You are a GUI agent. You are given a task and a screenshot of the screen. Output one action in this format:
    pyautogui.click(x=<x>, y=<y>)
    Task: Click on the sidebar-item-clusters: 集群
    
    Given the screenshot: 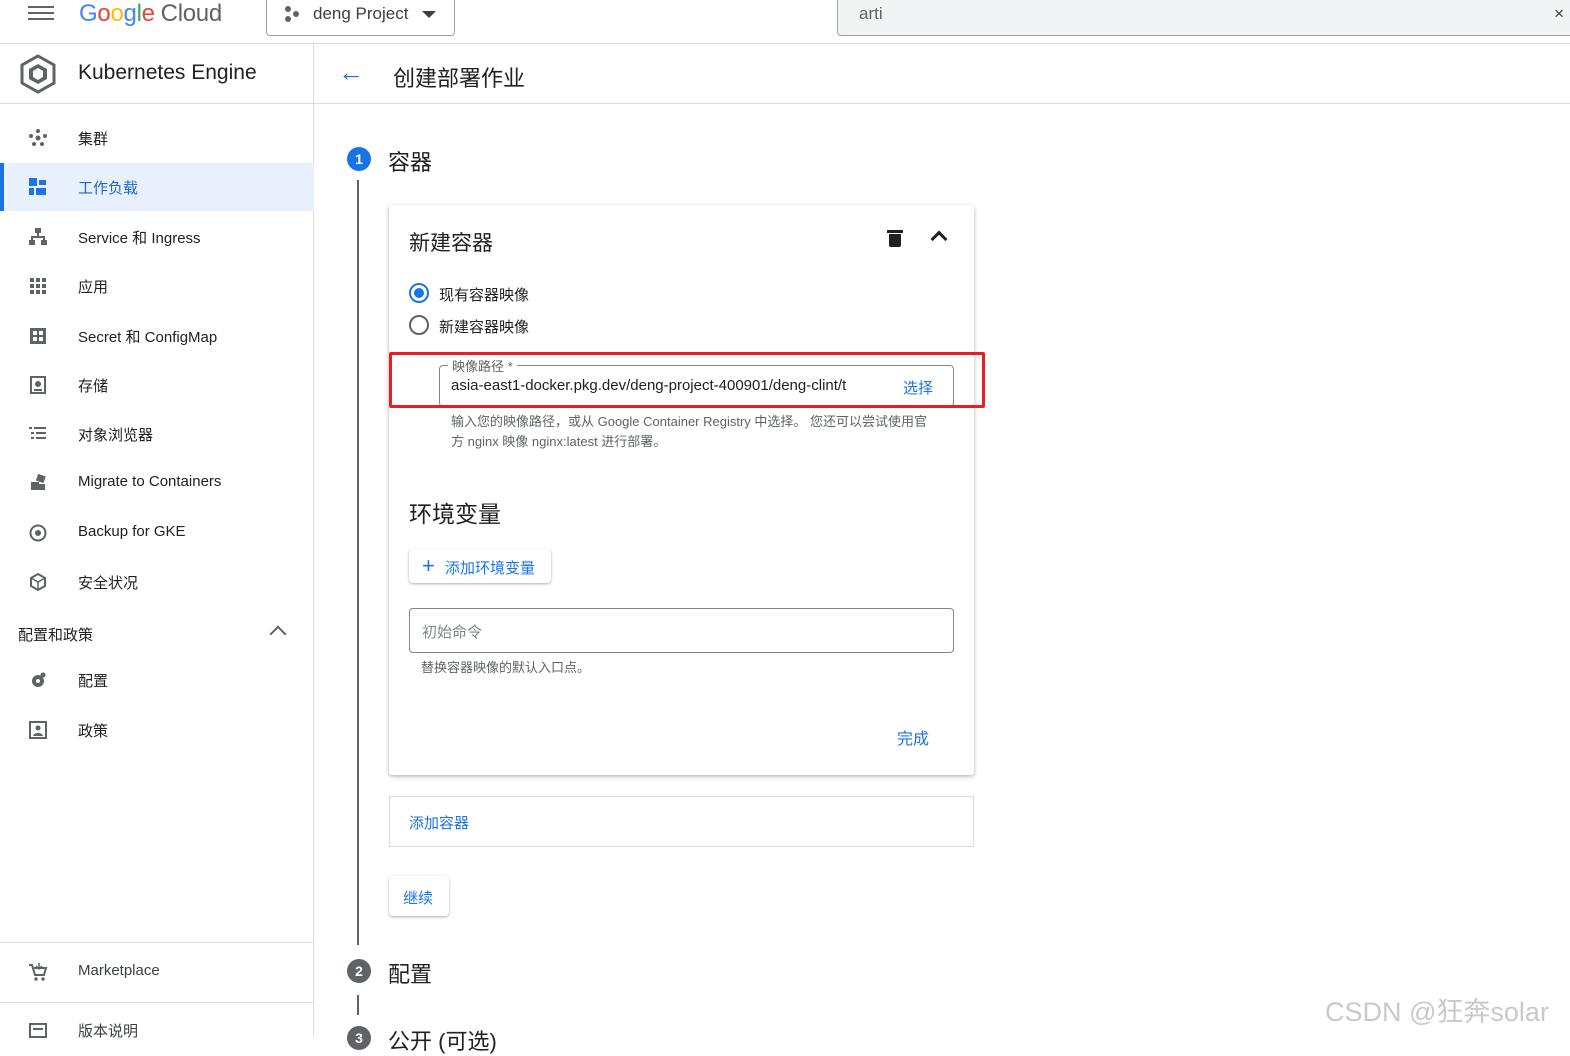 What is the action you would take?
    pyautogui.click(x=157, y=138)
    